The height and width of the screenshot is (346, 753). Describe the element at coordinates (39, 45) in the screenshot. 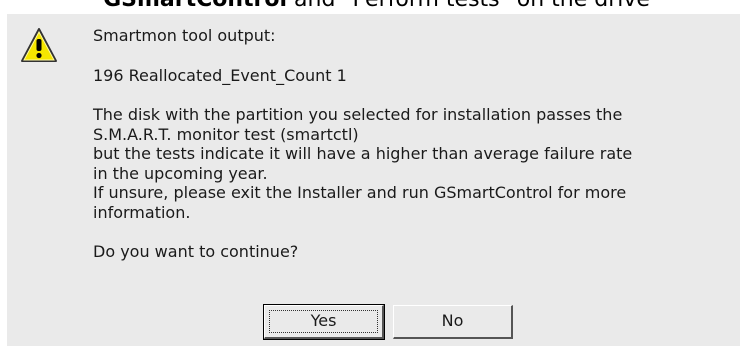

I see `warning-icon` at that location.